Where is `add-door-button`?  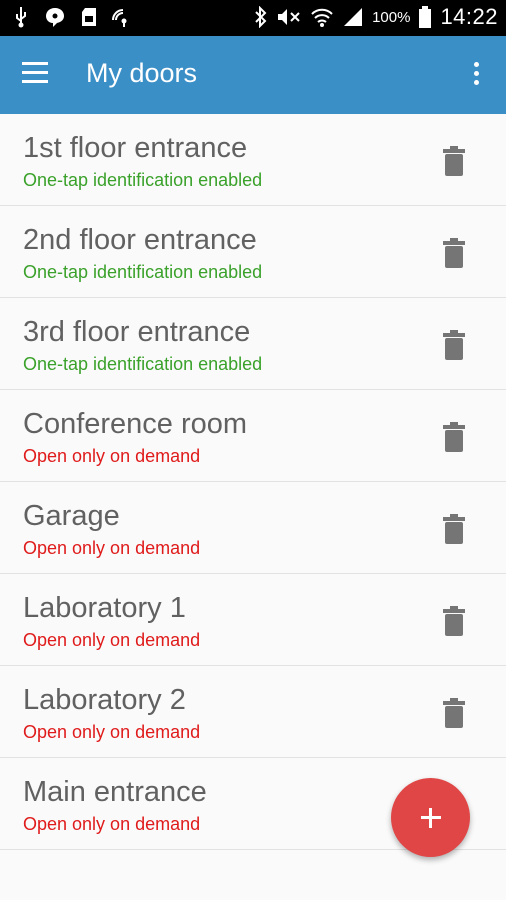
add-door-button is located at coordinates (430, 817).